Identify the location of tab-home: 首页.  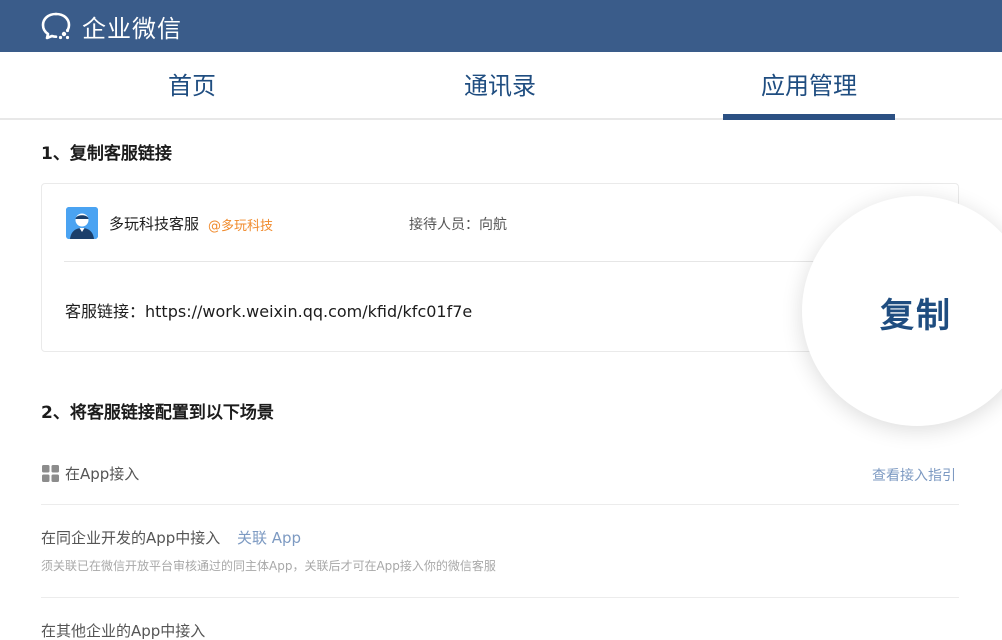
(192, 86).